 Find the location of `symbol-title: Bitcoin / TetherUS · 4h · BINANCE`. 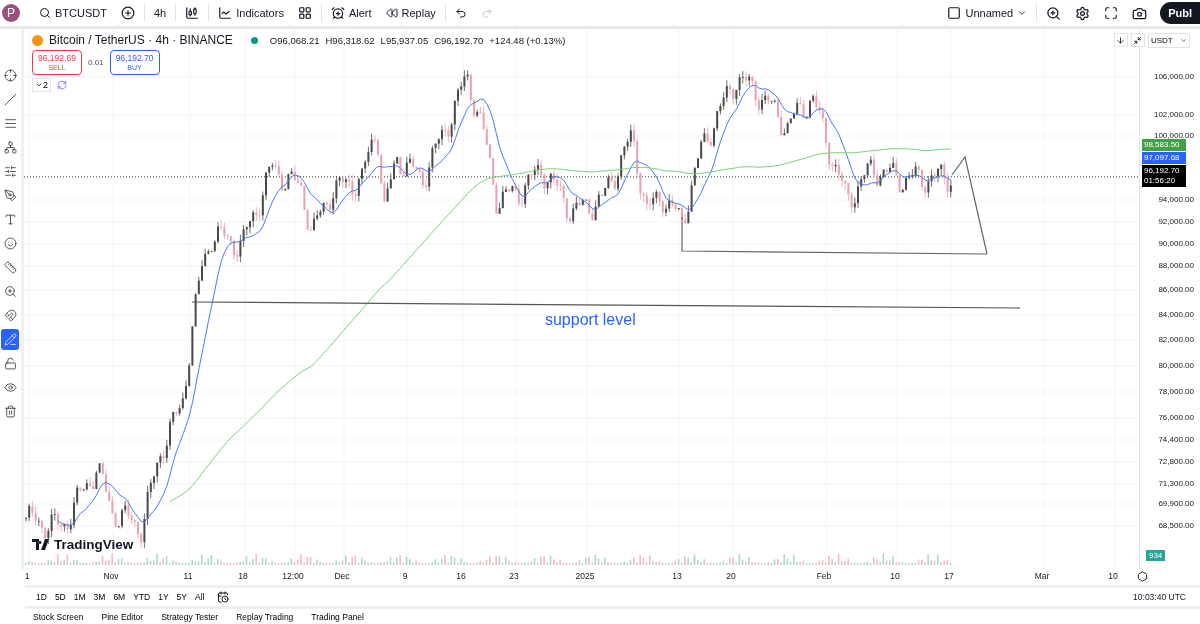

symbol-title: Bitcoin / TetherUS · 4h · BINANCE is located at coordinates (140, 40).